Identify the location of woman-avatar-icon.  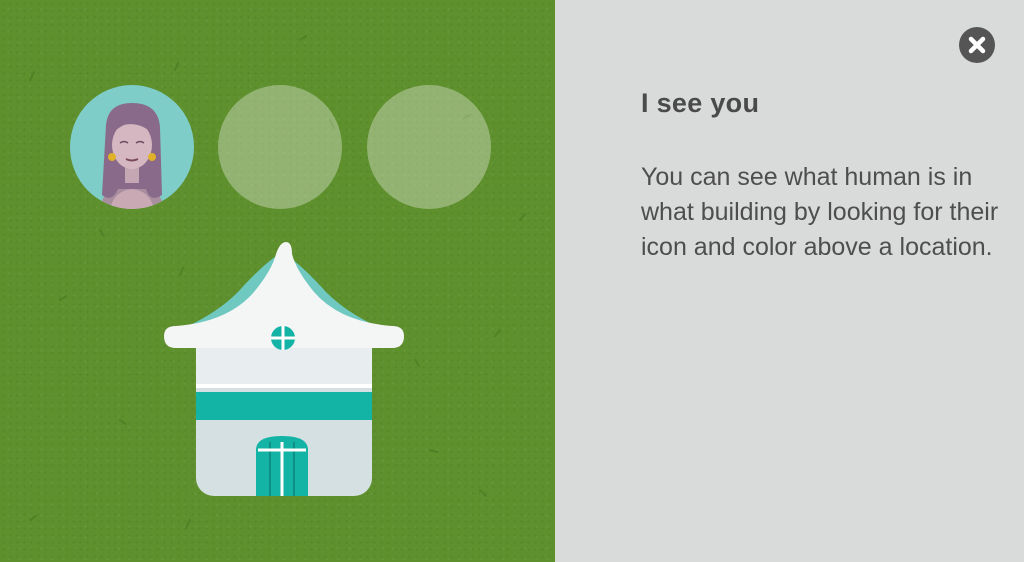
(132, 156).